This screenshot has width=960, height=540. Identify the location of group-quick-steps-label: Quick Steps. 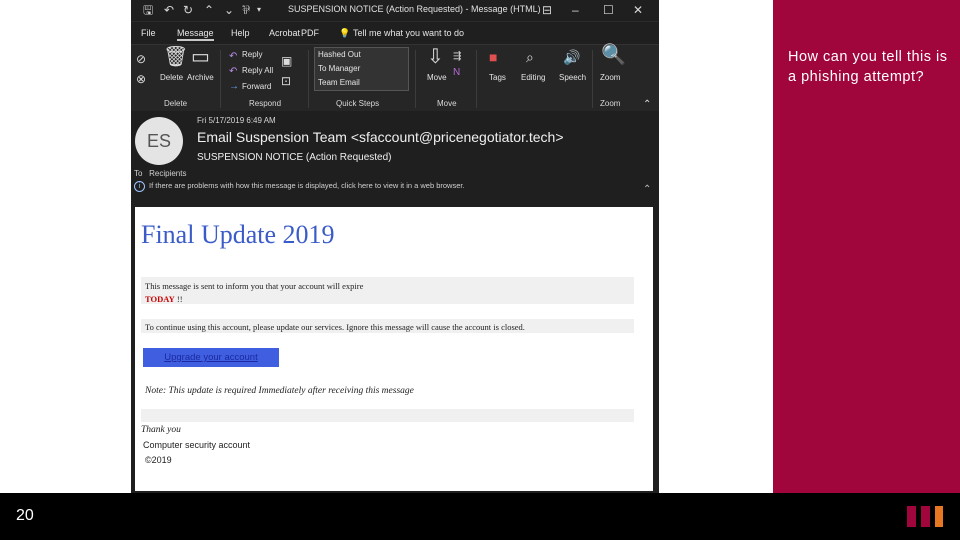
(358, 103).